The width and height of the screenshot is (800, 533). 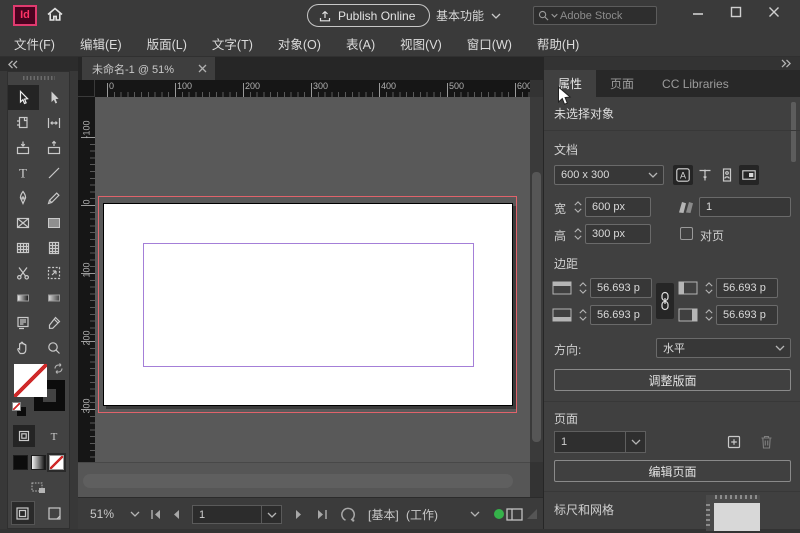 What do you see at coordinates (766, 442) in the screenshot?
I see `delete-page-button` at bounding box center [766, 442].